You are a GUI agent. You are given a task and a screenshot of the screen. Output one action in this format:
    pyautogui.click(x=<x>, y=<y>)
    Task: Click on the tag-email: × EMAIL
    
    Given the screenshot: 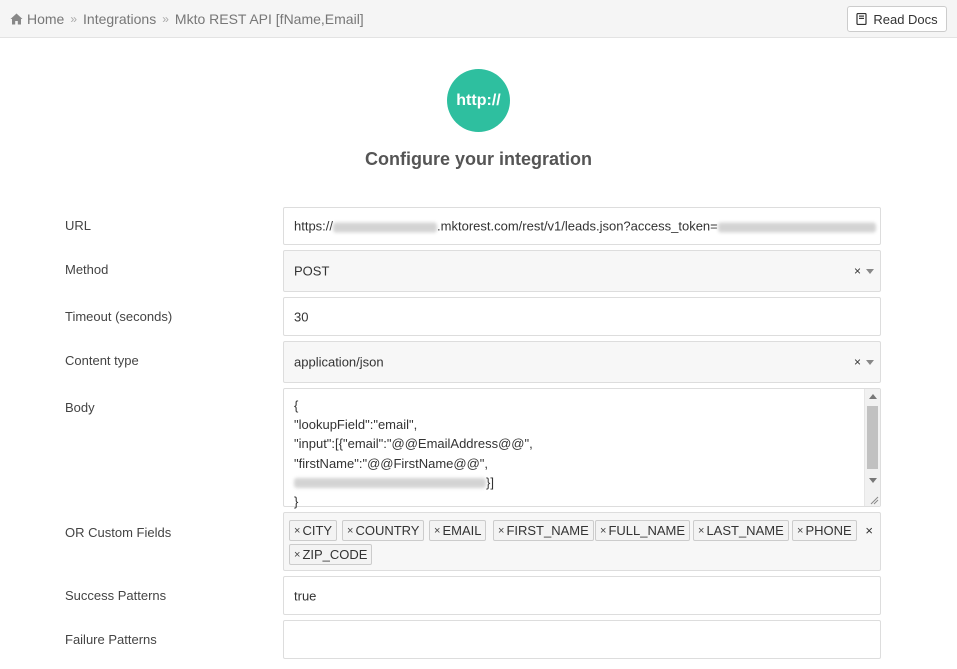 What is the action you would take?
    pyautogui.click(x=458, y=530)
    